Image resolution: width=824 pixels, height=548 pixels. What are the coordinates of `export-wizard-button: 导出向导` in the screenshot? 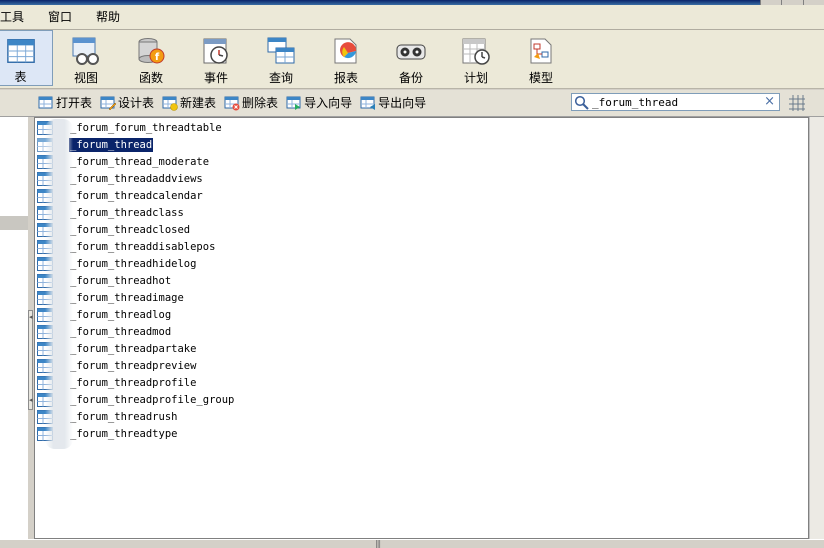 It's located at (393, 102).